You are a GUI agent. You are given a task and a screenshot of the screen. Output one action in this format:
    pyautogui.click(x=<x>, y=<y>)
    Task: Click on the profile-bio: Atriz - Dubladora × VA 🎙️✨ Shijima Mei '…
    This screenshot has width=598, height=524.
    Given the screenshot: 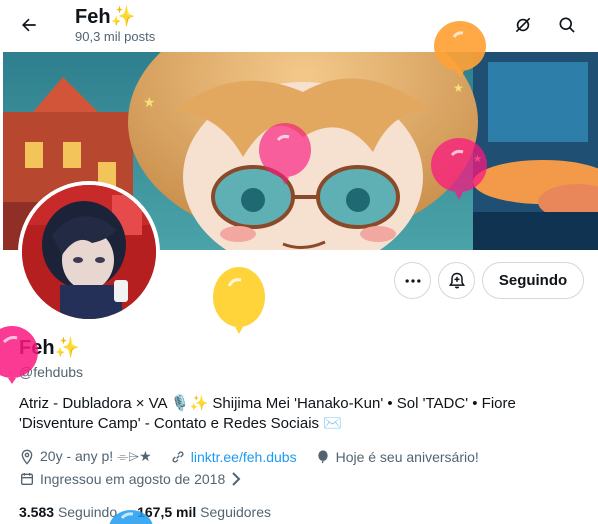 What is the action you would take?
    pyautogui.click(x=289, y=414)
    